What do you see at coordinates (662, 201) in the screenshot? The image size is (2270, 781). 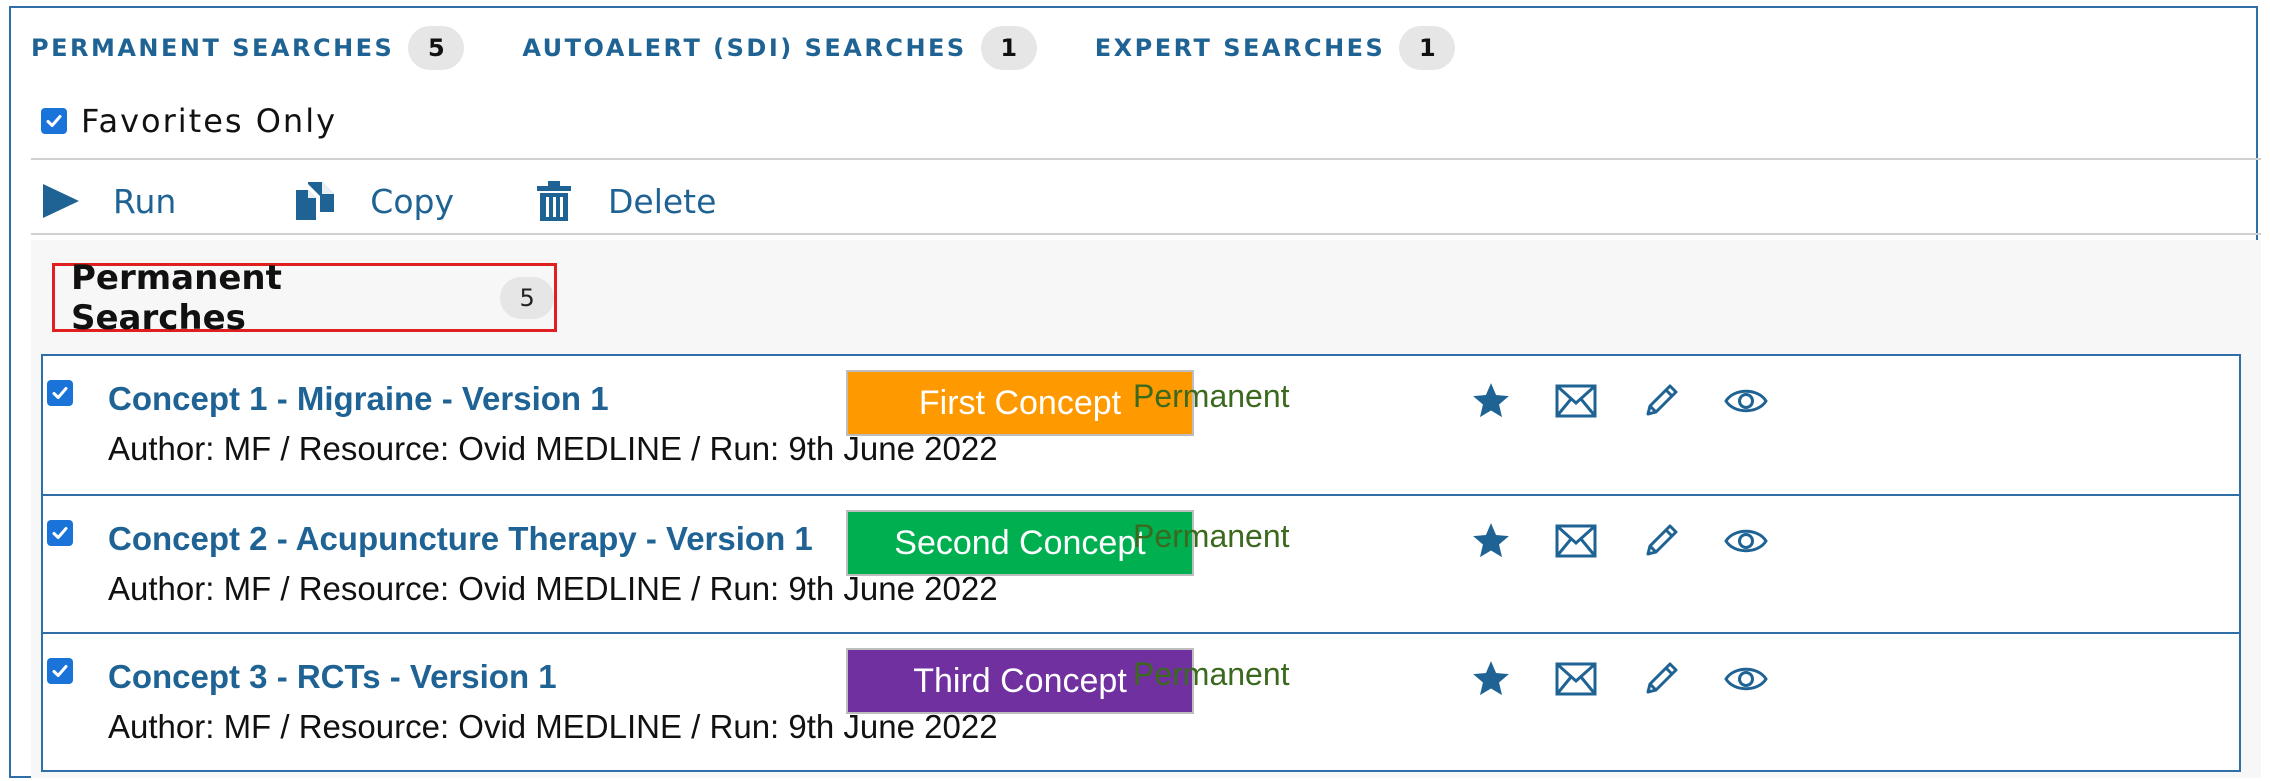 I see `delete-label: Delete` at bounding box center [662, 201].